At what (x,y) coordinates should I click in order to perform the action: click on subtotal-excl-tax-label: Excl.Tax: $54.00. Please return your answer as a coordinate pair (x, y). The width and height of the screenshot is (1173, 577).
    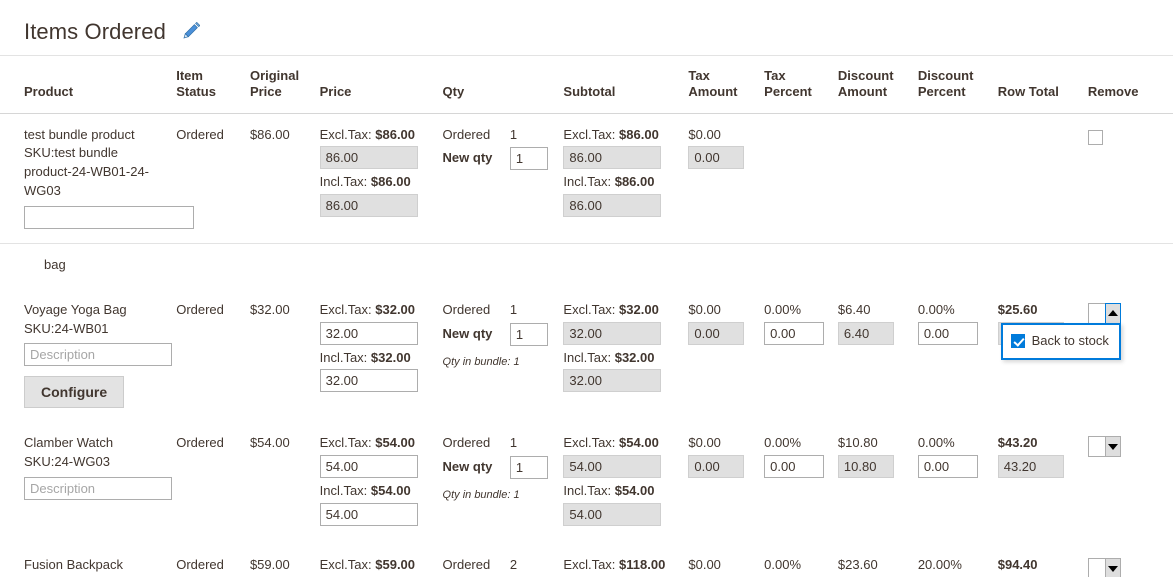
    Looking at the image, I should click on (611, 443).